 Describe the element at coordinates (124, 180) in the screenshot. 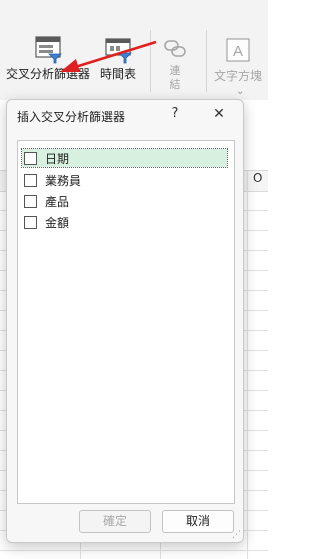

I see `field-item-salesperson: 業務員` at that location.